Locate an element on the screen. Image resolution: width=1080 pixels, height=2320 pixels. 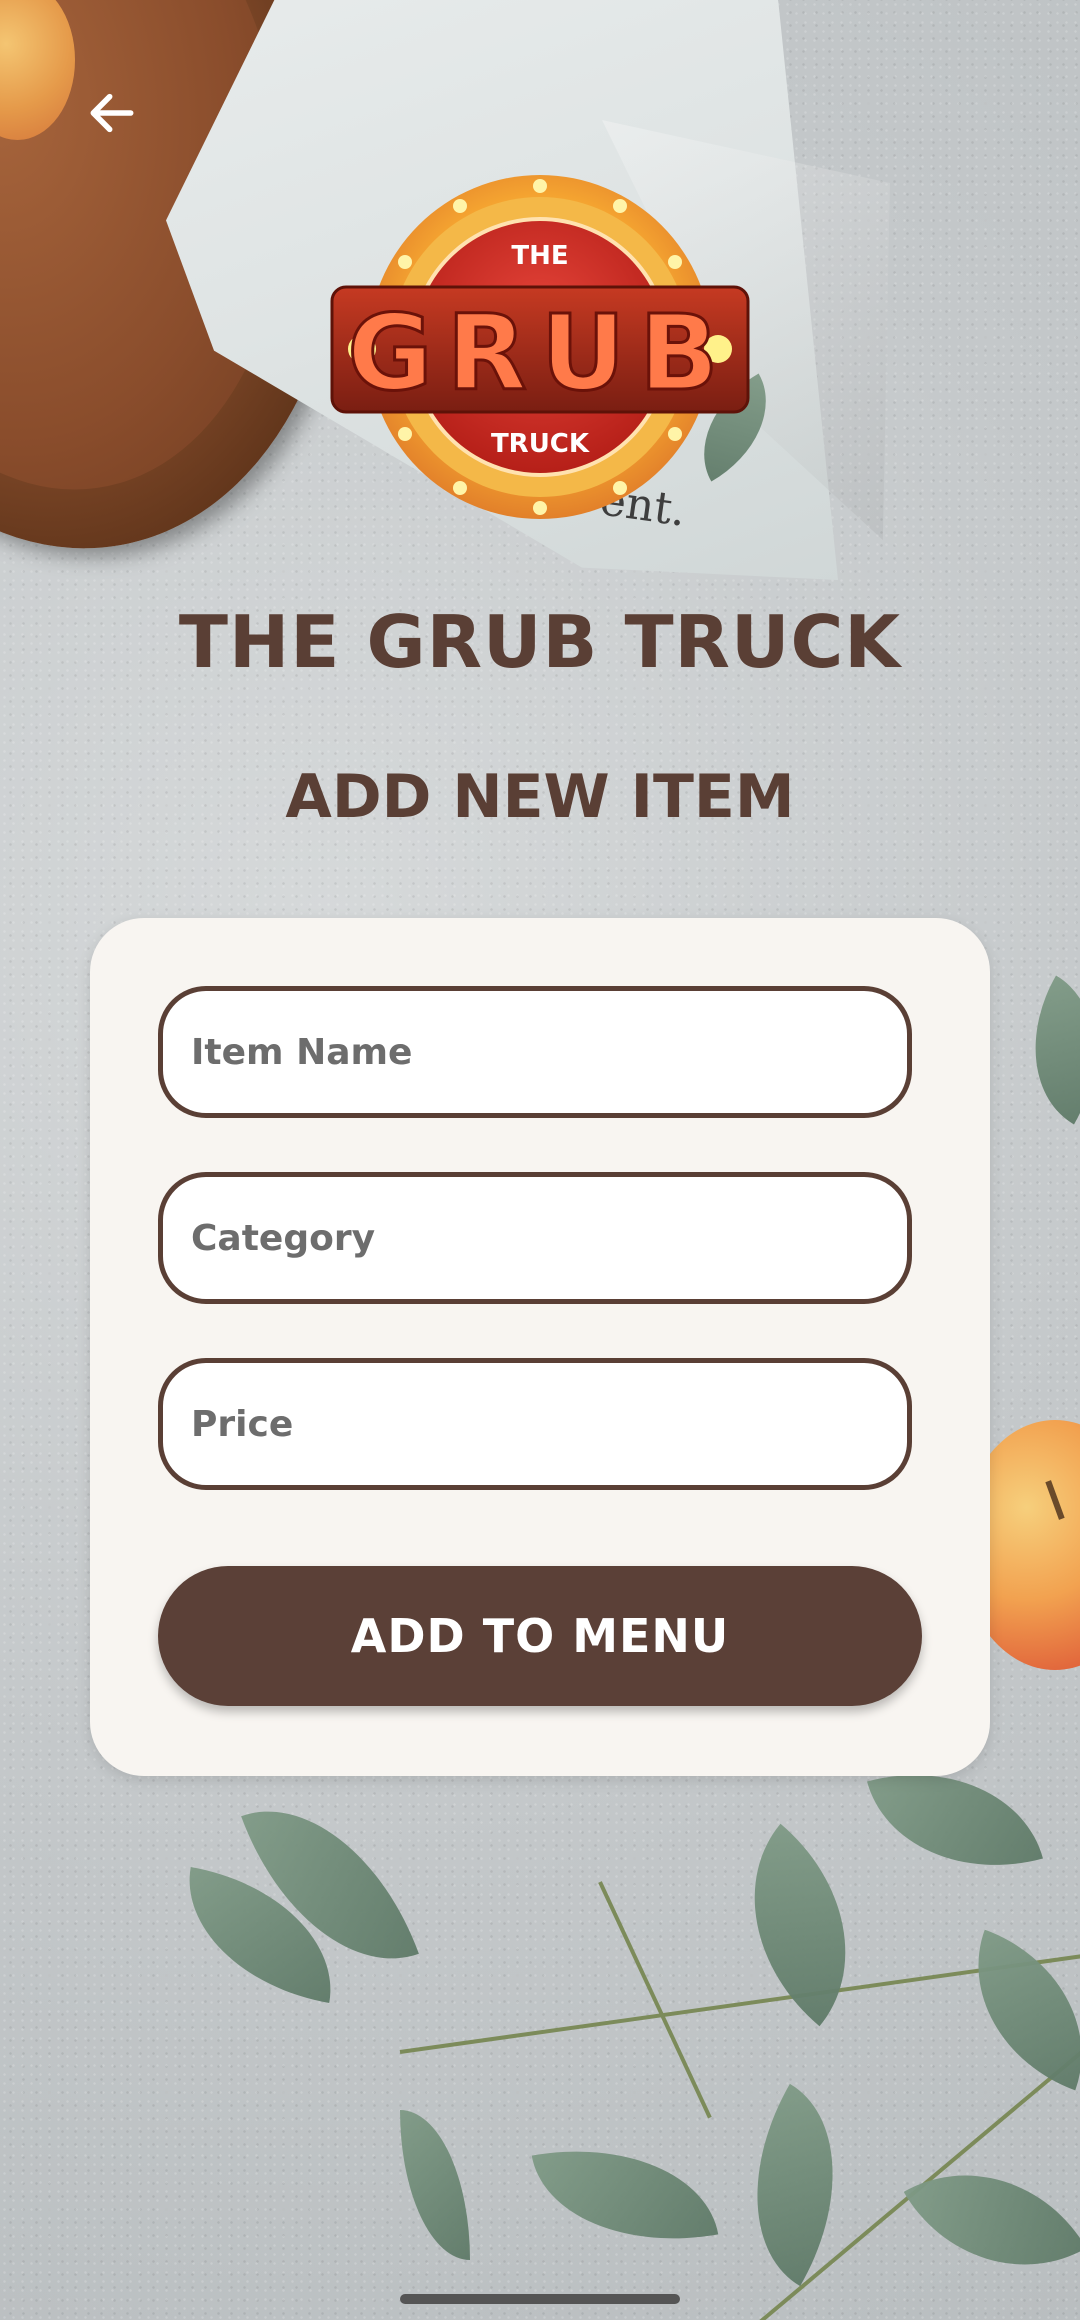
add-to-menu-button: ADD TO MENU is located at coordinates (540, 1636).